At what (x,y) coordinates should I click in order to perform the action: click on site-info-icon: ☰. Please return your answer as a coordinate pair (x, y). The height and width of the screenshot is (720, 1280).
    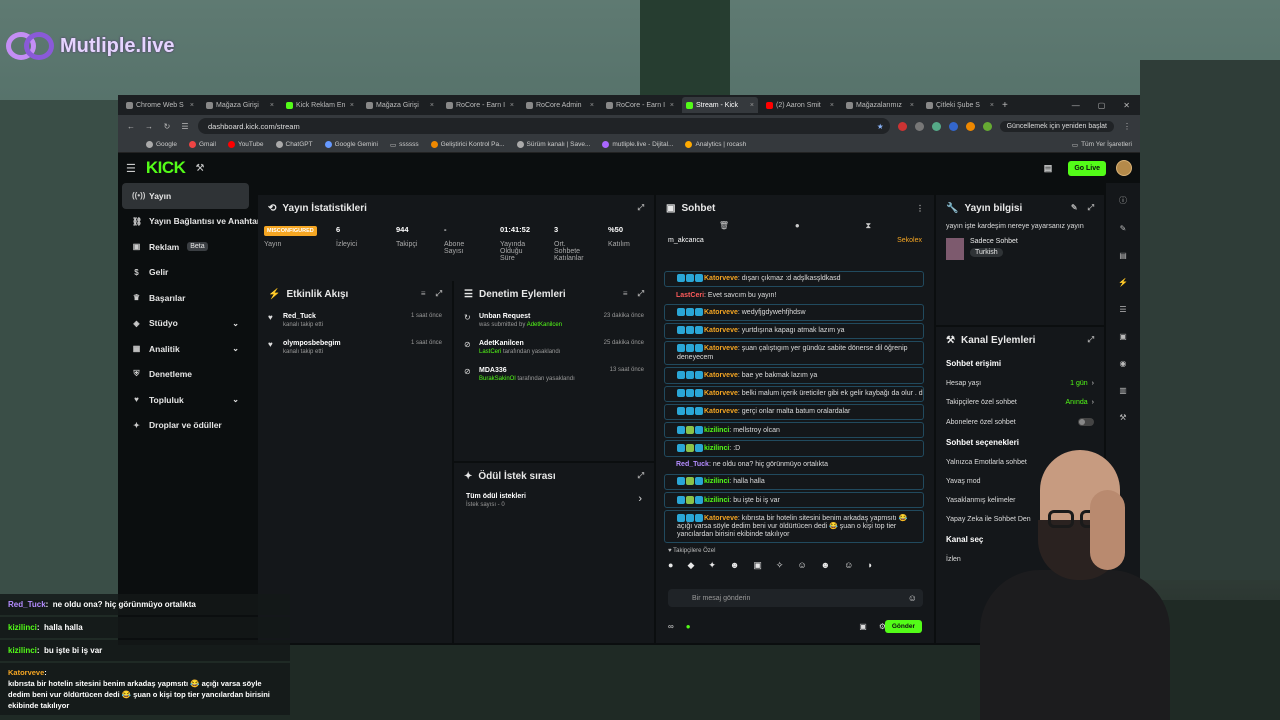
    Looking at the image, I should click on (185, 126).